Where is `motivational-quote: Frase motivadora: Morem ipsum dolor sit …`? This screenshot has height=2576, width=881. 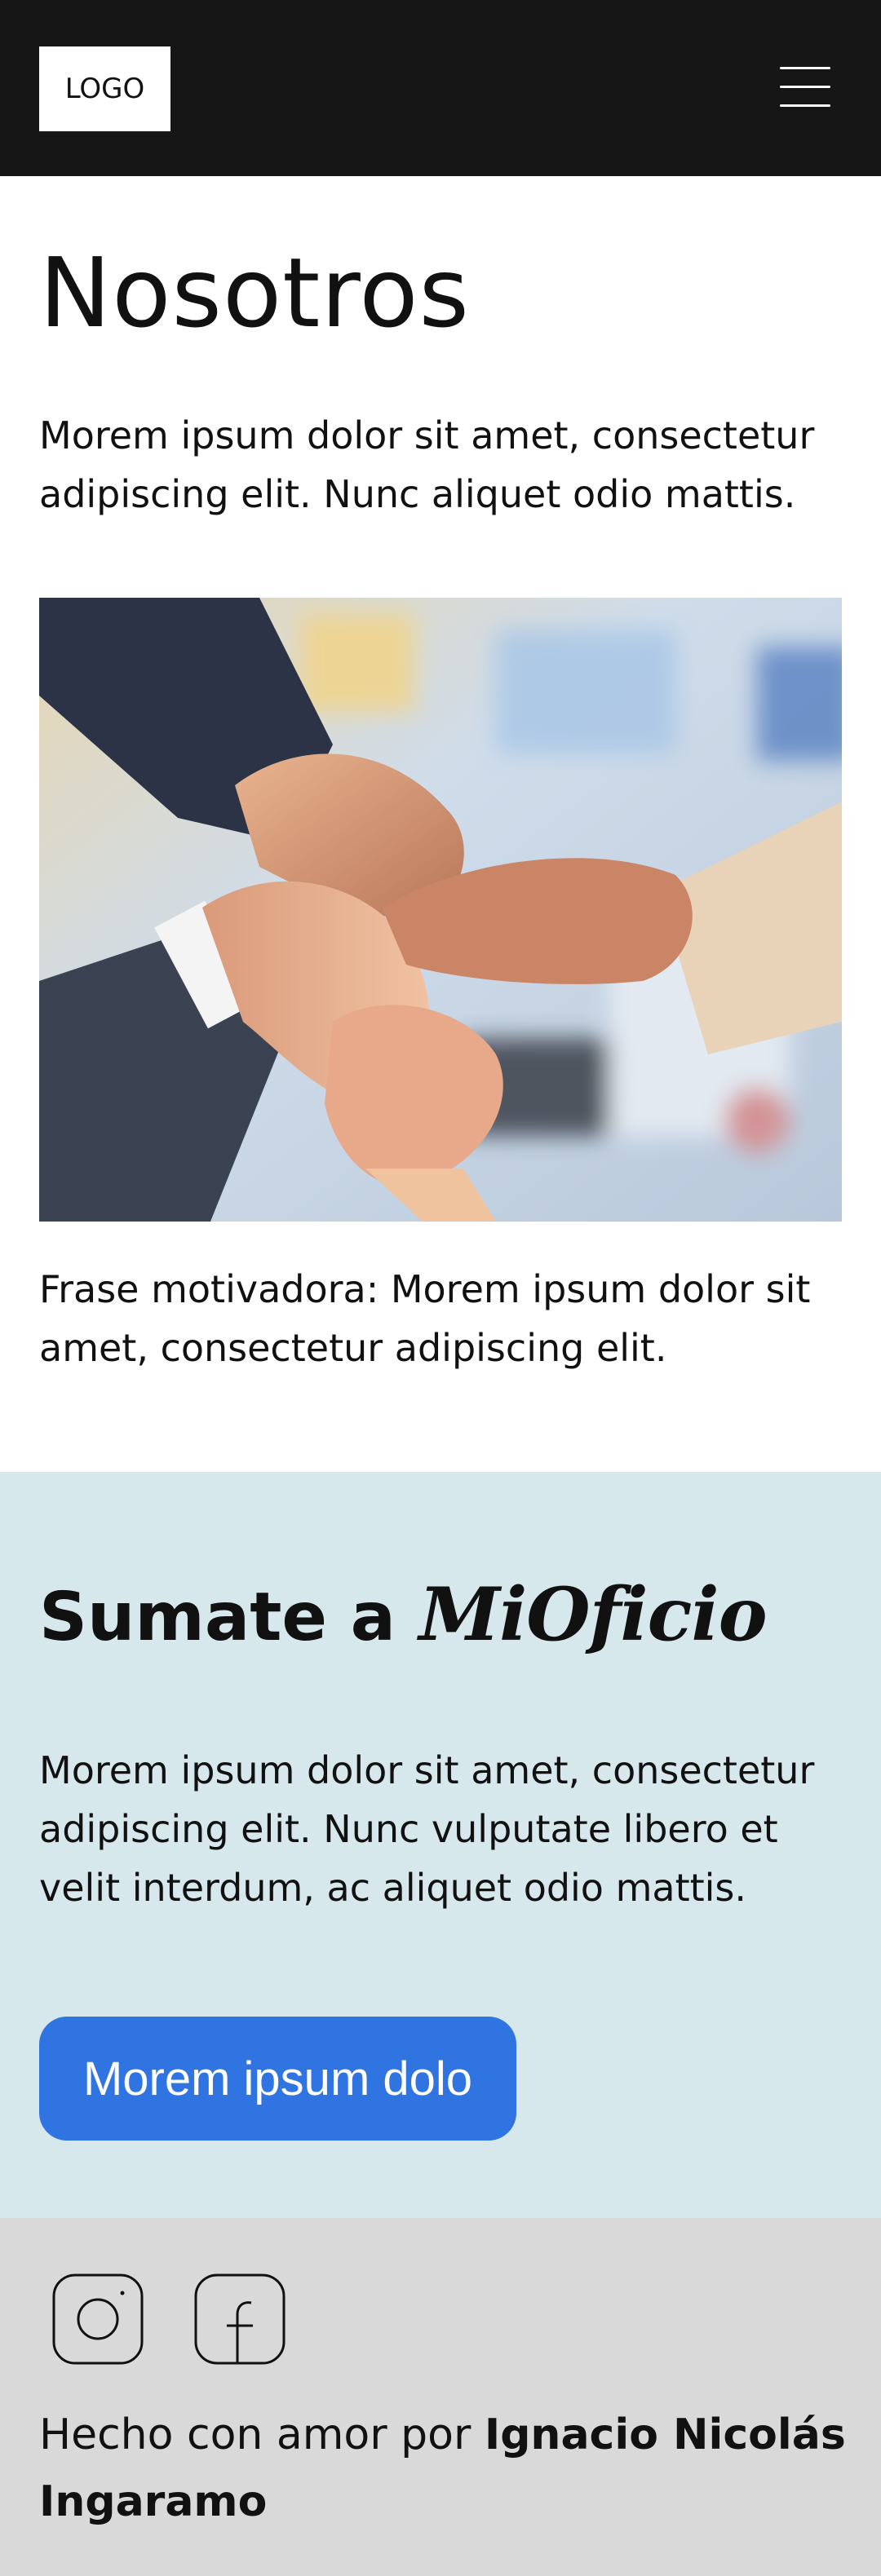
motivational-quote: Frase motivadora: Morem ipsum dolor sit … is located at coordinates (425, 1318).